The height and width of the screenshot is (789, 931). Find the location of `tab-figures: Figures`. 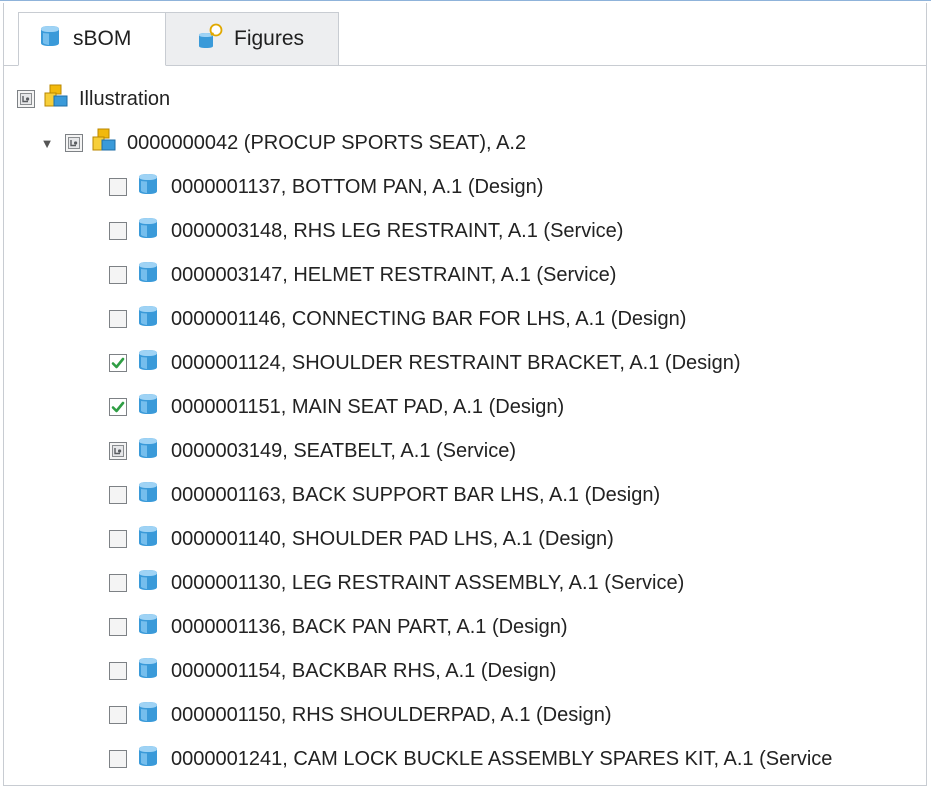

tab-figures: Figures is located at coordinates (252, 39).